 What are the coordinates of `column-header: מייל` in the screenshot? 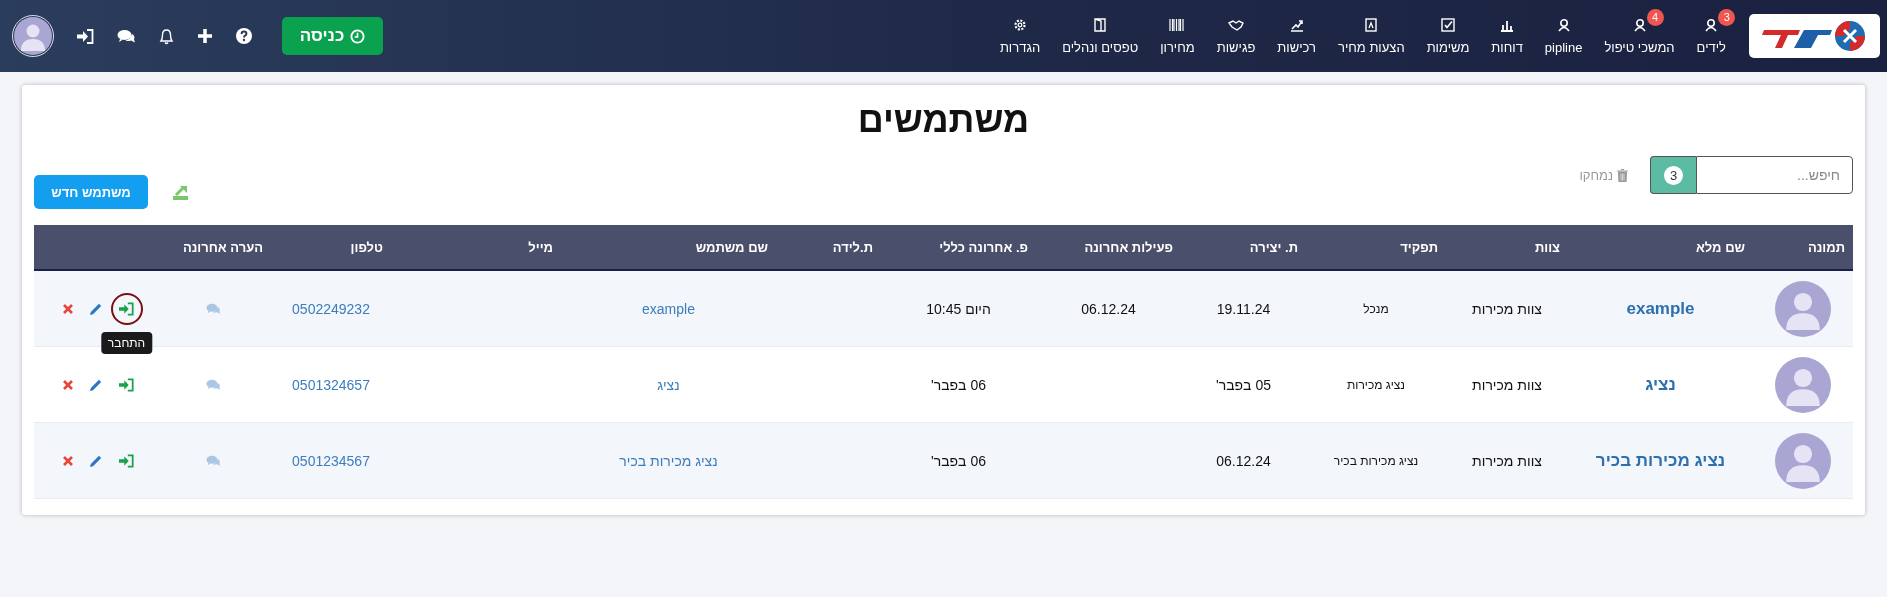 It's located at (544, 247).